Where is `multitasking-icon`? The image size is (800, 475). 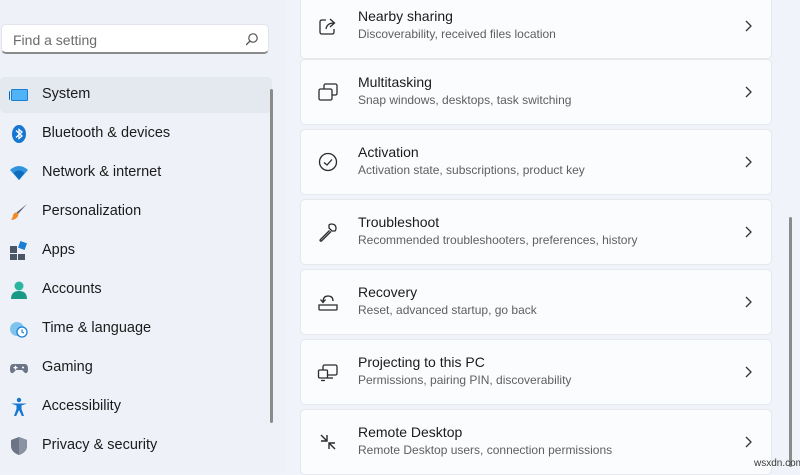
multitasking-icon is located at coordinates (328, 92).